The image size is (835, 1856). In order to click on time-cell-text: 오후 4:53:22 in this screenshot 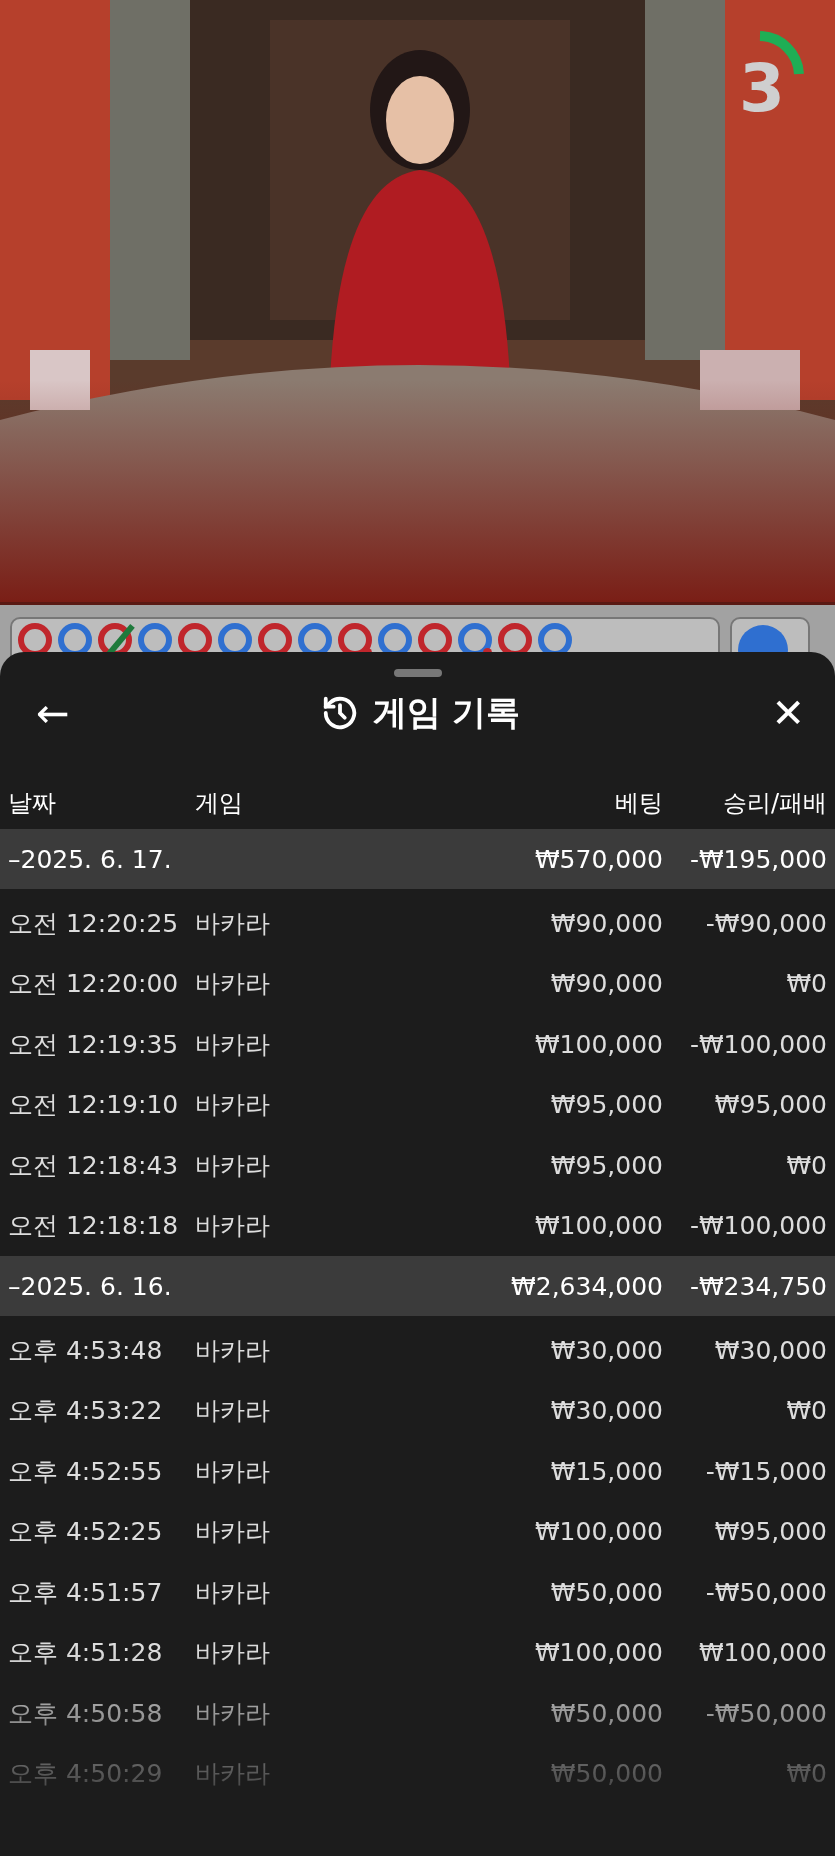, I will do `click(86, 1411)`.